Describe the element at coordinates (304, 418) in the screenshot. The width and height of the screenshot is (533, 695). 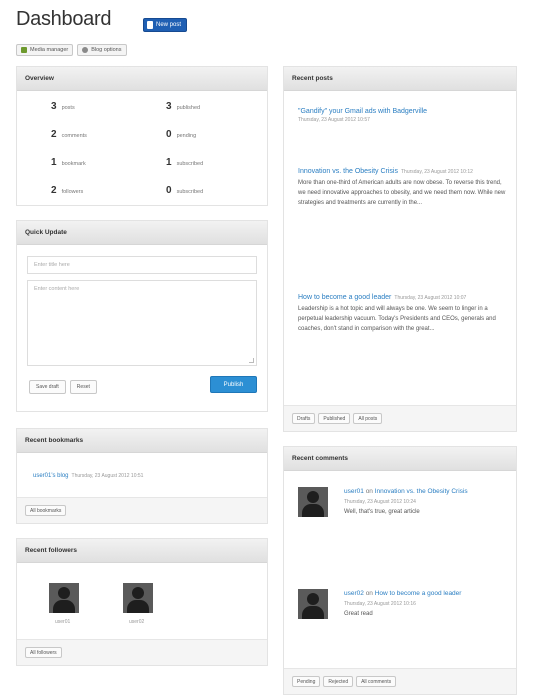
I see `drafts-button: Drafts` at that location.